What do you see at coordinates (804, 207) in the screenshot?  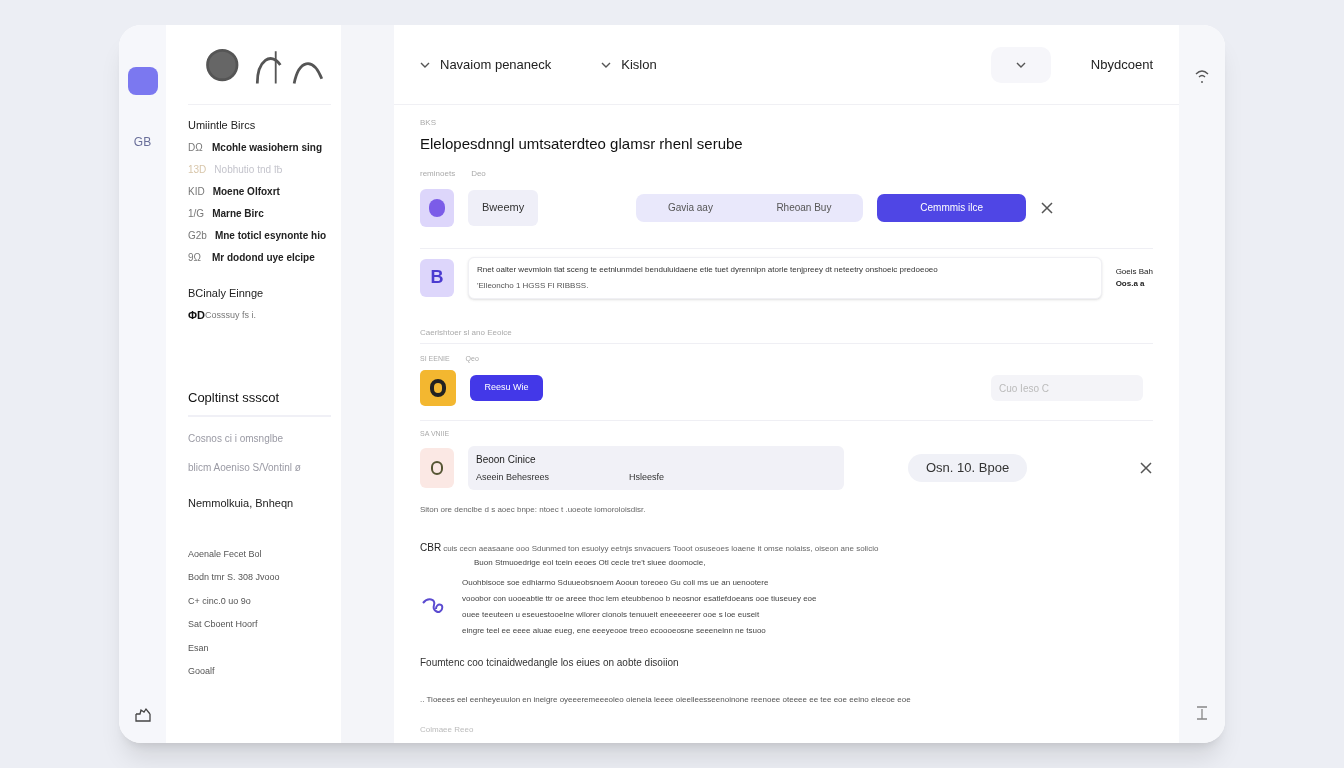 I see `segment-tab: Rheoan Buy` at bounding box center [804, 207].